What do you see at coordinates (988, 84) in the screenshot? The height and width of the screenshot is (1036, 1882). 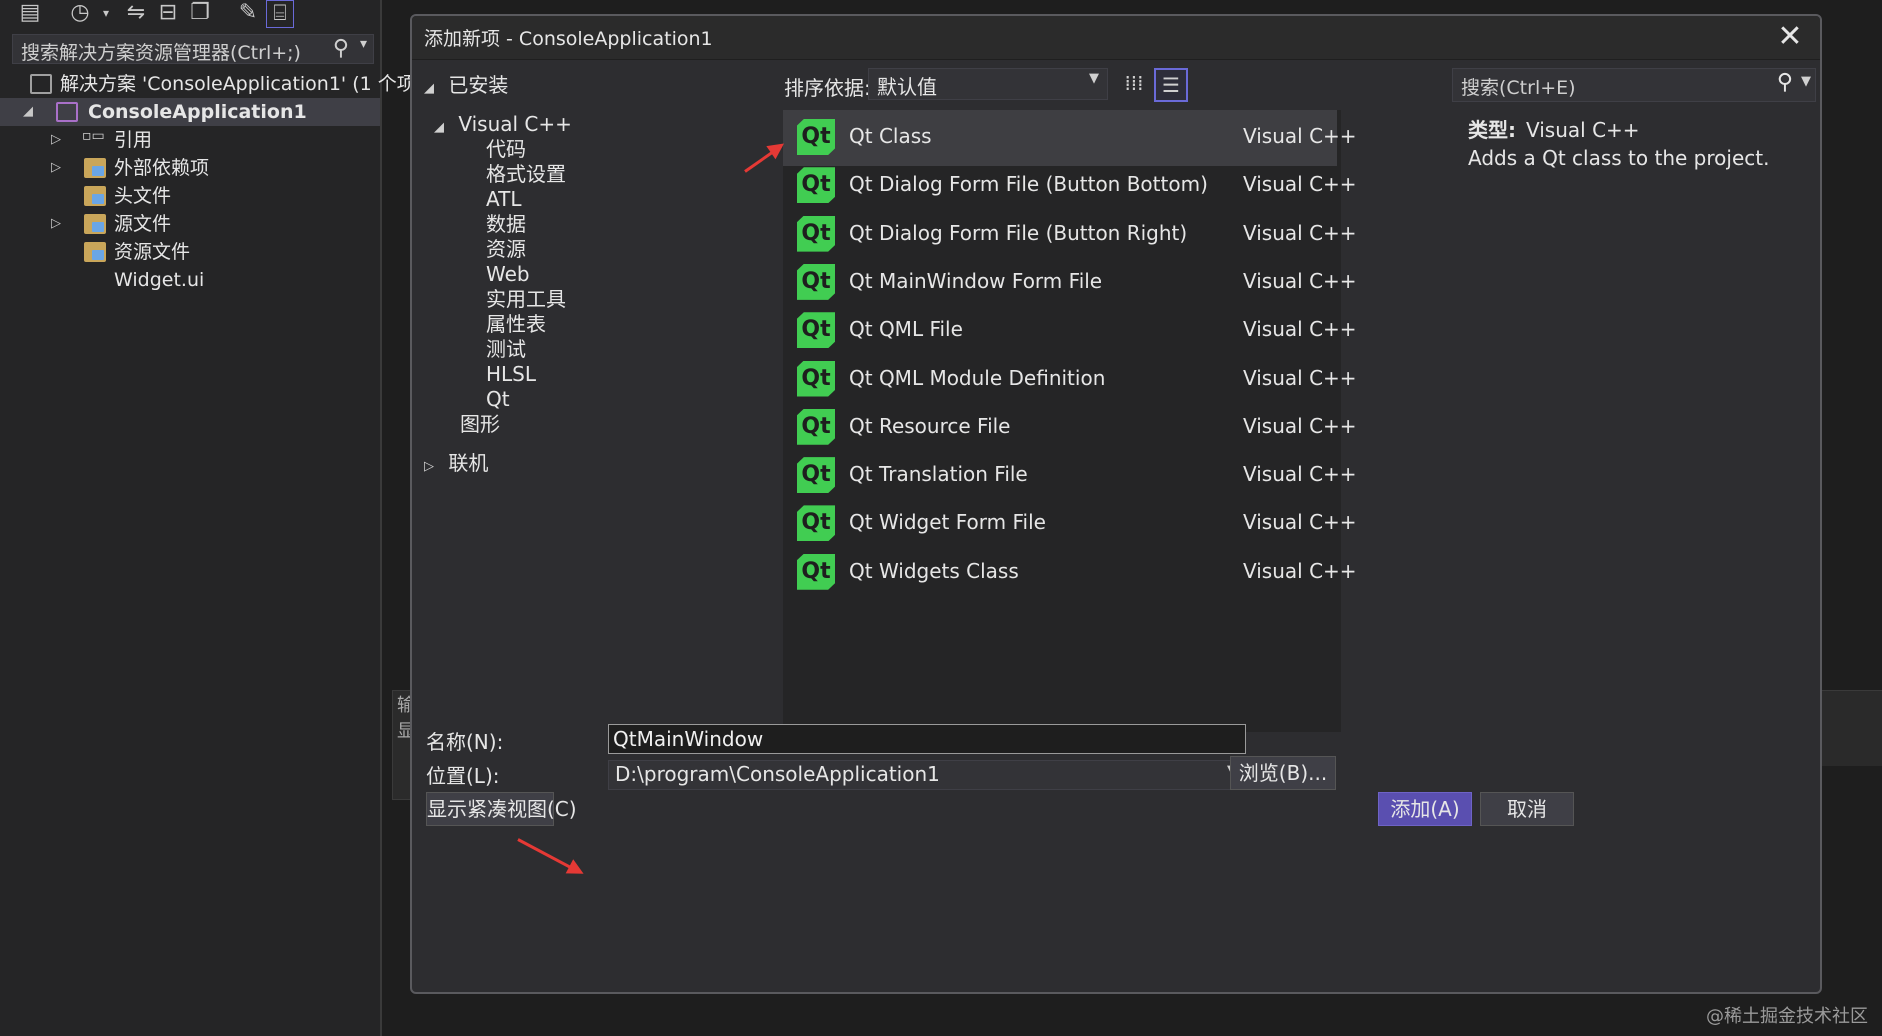 I see `sort-dropdown: 默认值 ▼` at bounding box center [988, 84].